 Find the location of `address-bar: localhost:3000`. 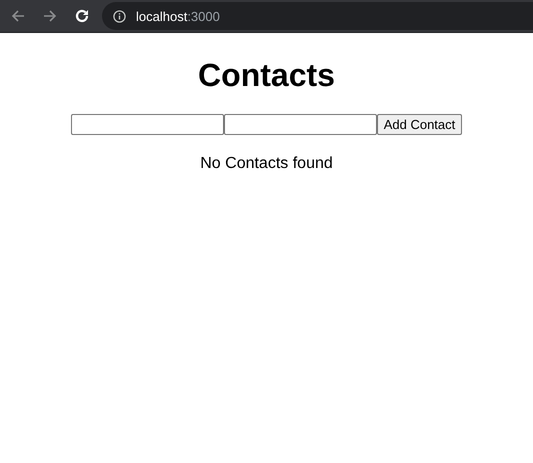

address-bar: localhost:3000 is located at coordinates (317, 16).